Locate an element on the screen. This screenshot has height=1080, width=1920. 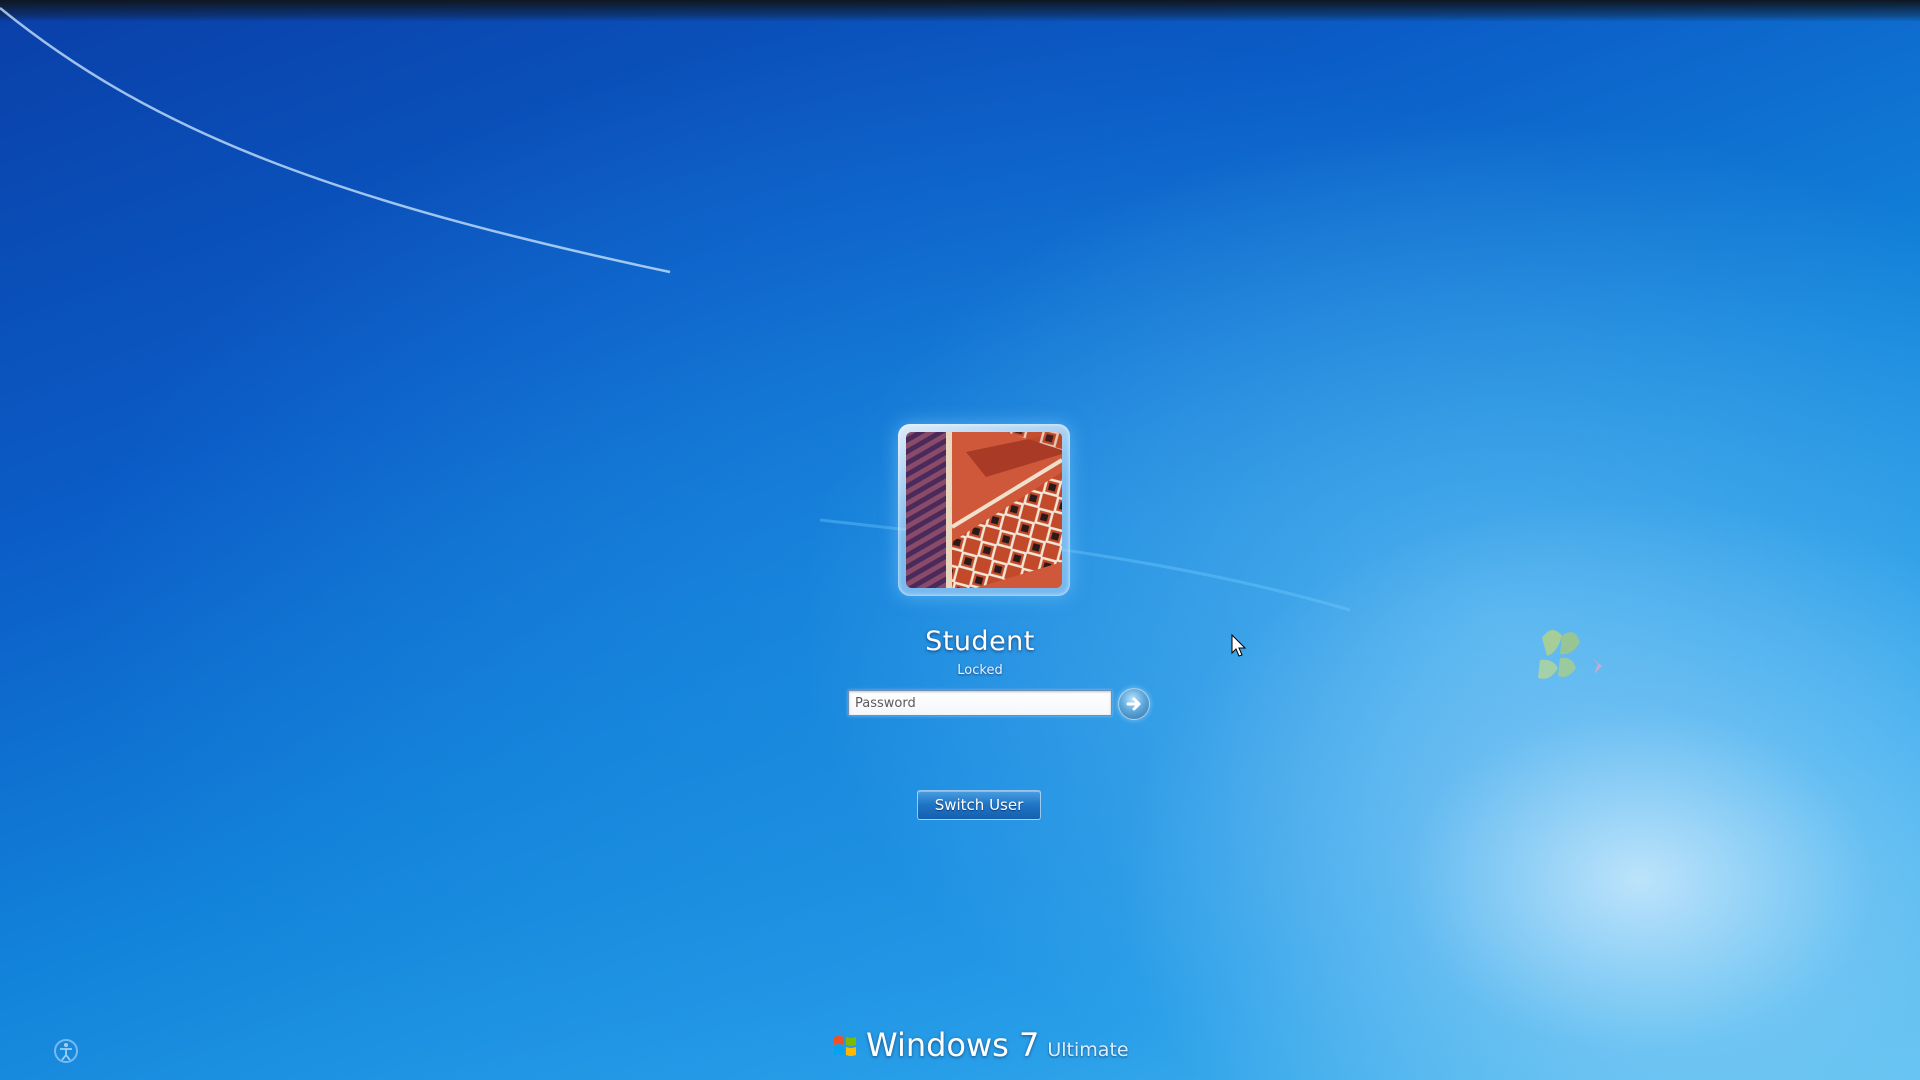
user-tile is located at coordinates (984, 510).